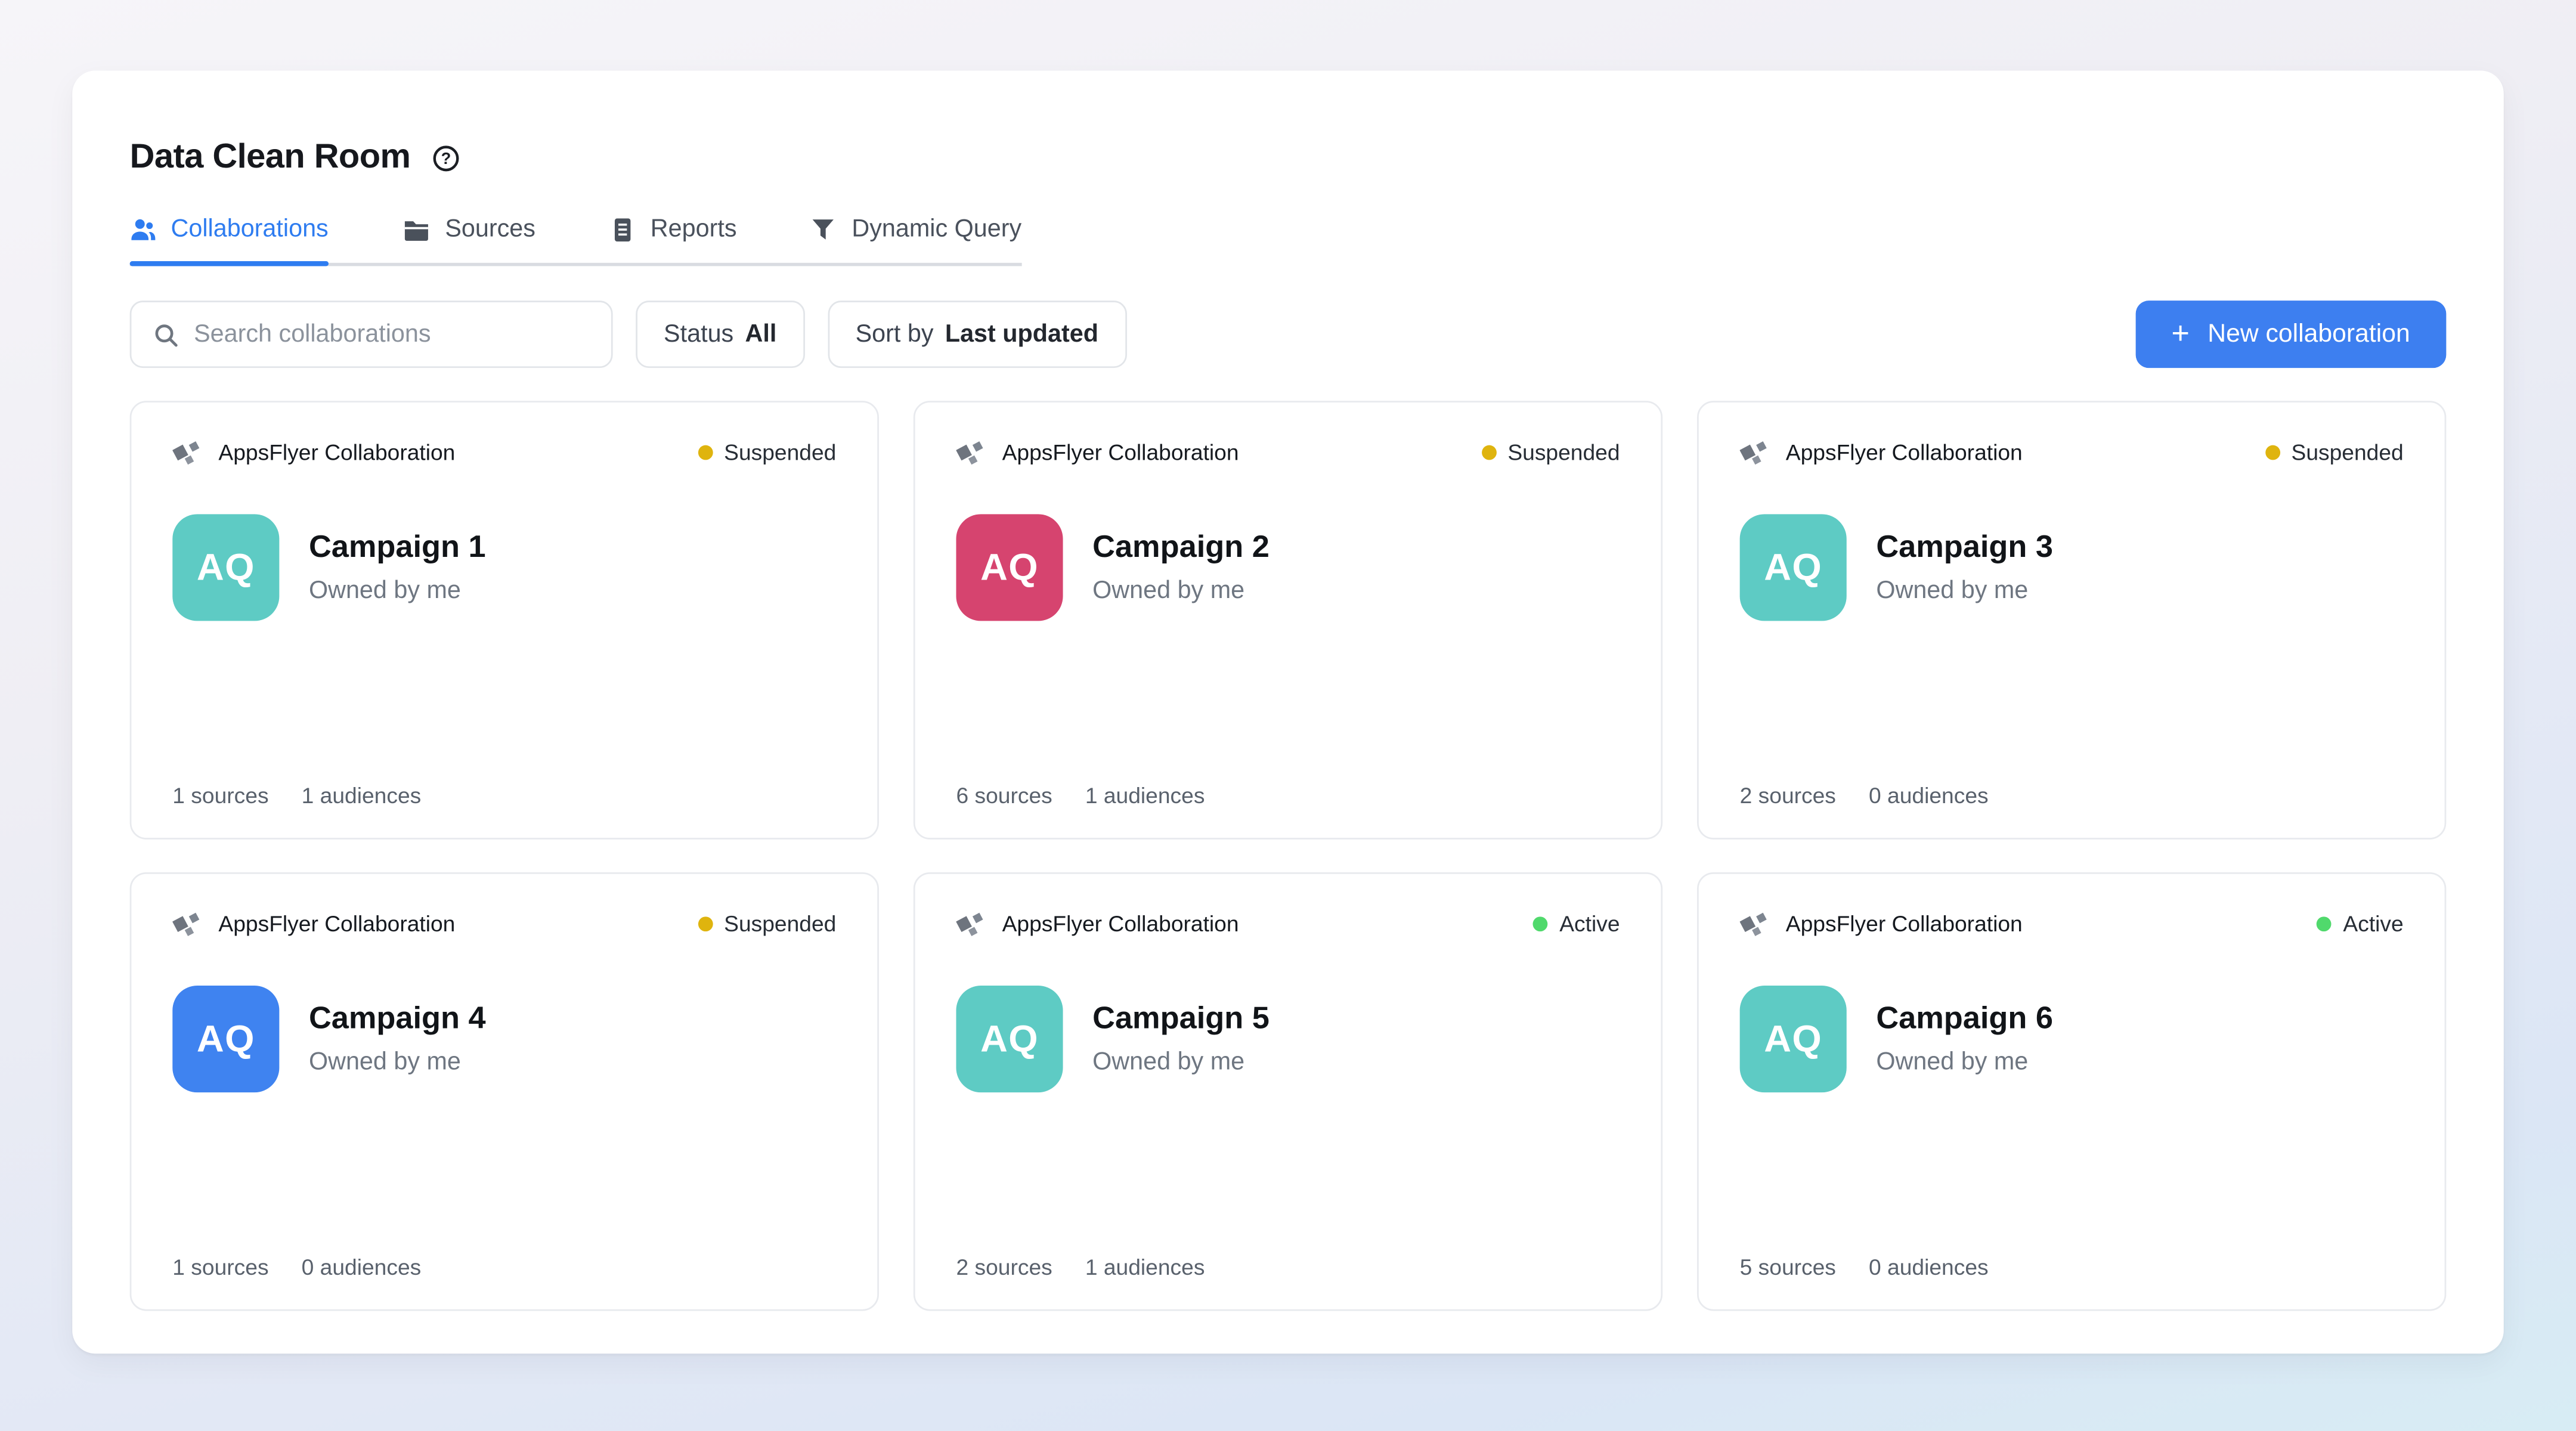 The image size is (2576, 1431). What do you see at coordinates (2071, 567) in the screenshot?
I see `card-main: AQ Campaign 3 Owned by me` at bounding box center [2071, 567].